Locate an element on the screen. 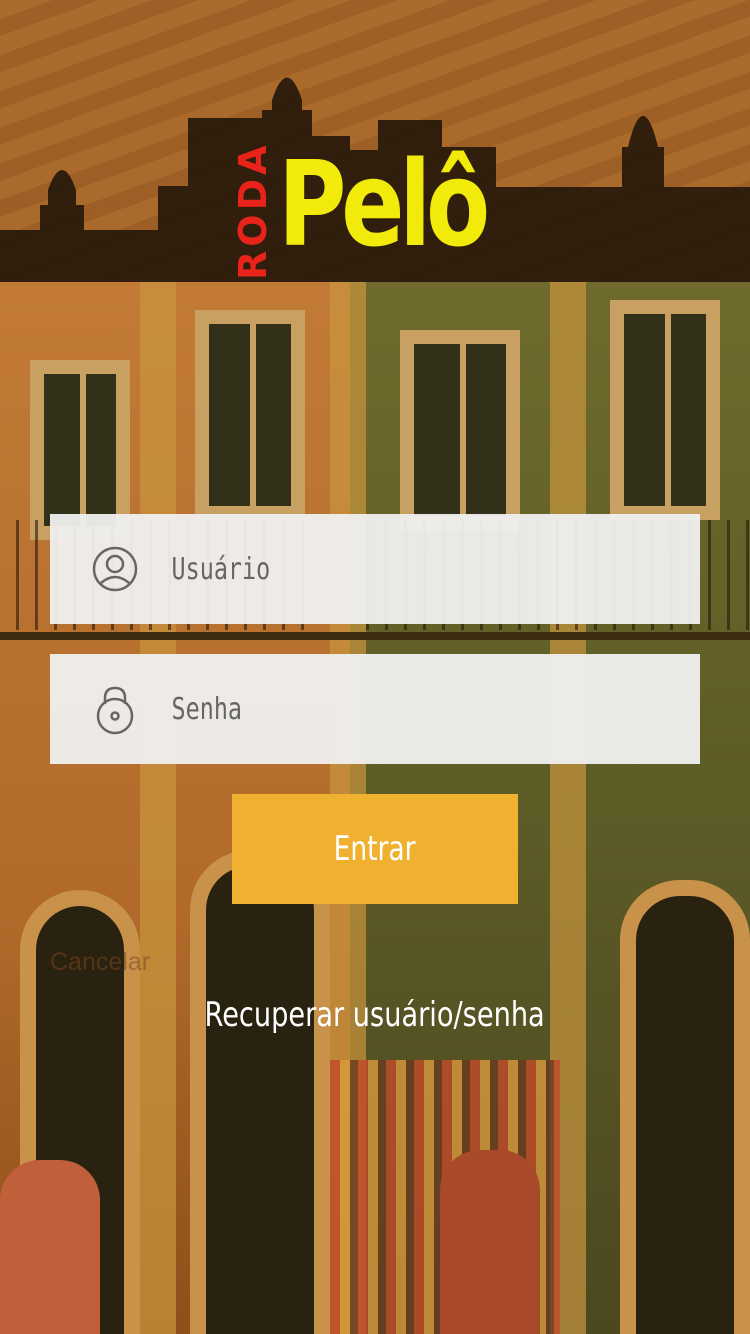 The image size is (750, 1334). password-input is located at coordinates (359, 709).